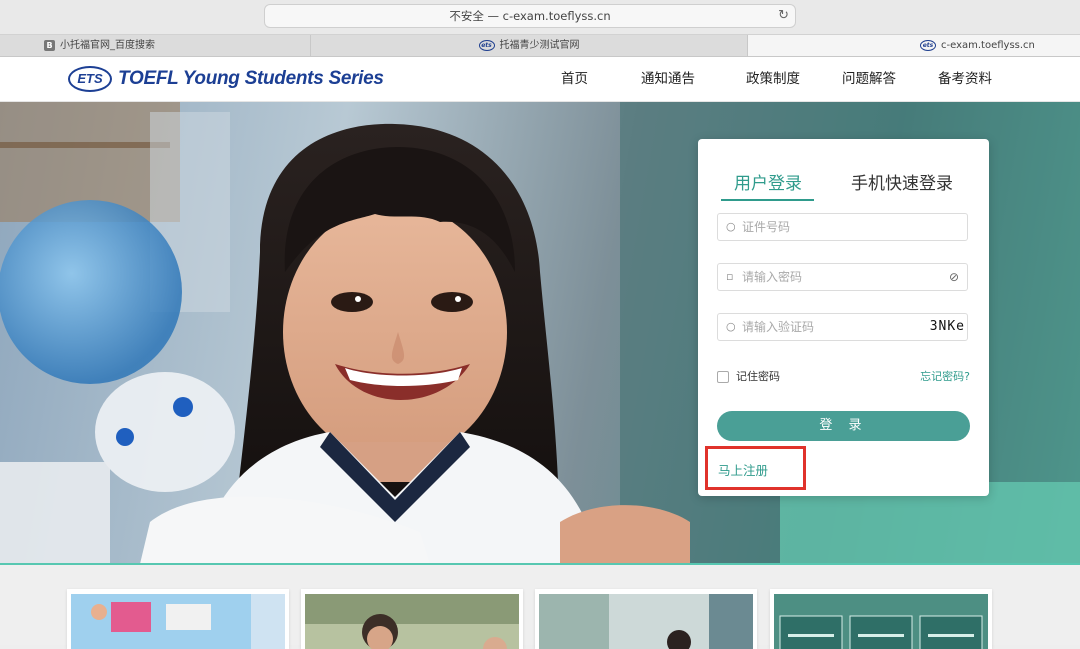  I want to click on id-number-field: ○, so click(842, 227).